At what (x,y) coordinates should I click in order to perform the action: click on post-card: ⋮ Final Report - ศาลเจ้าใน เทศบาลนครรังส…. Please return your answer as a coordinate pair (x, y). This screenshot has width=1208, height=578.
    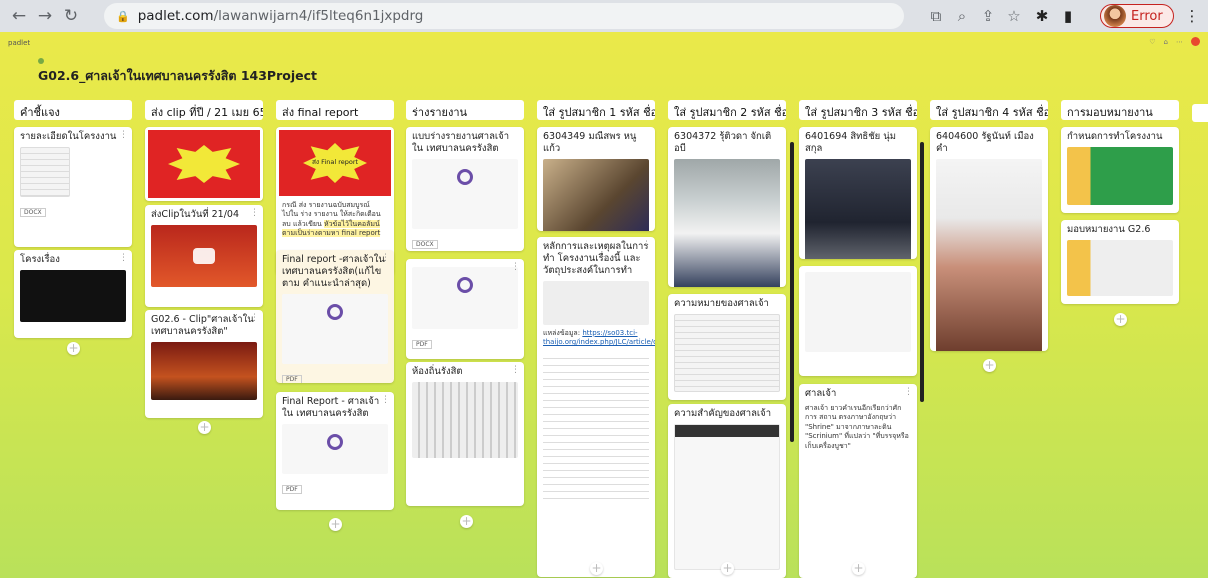
    Looking at the image, I should click on (335, 451).